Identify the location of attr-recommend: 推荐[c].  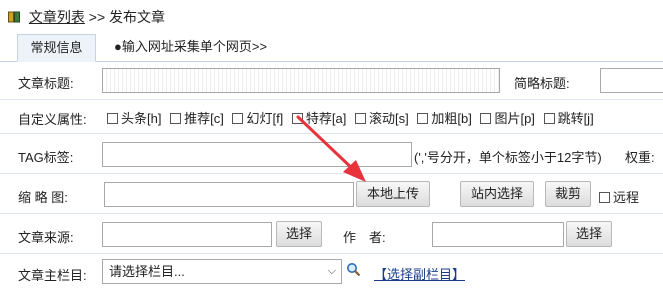
(197, 118).